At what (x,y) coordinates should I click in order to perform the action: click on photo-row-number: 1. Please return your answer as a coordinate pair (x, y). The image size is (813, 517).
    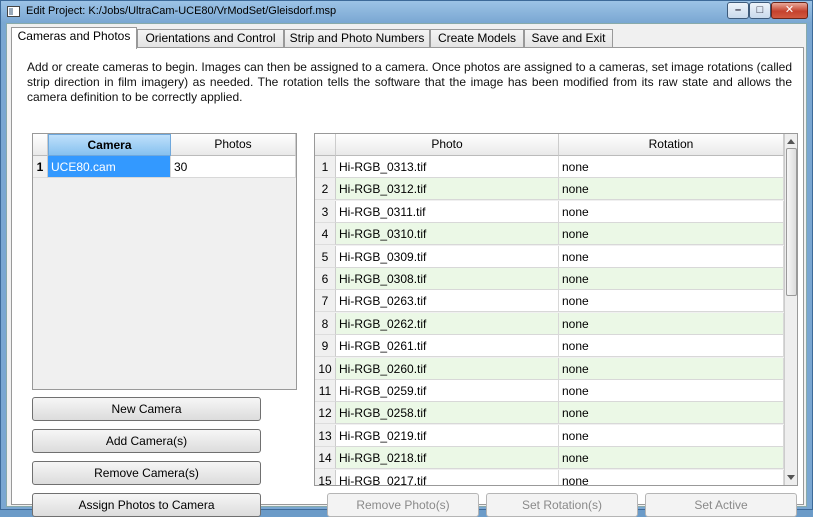
    Looking at the image, I should click on (325, 167).